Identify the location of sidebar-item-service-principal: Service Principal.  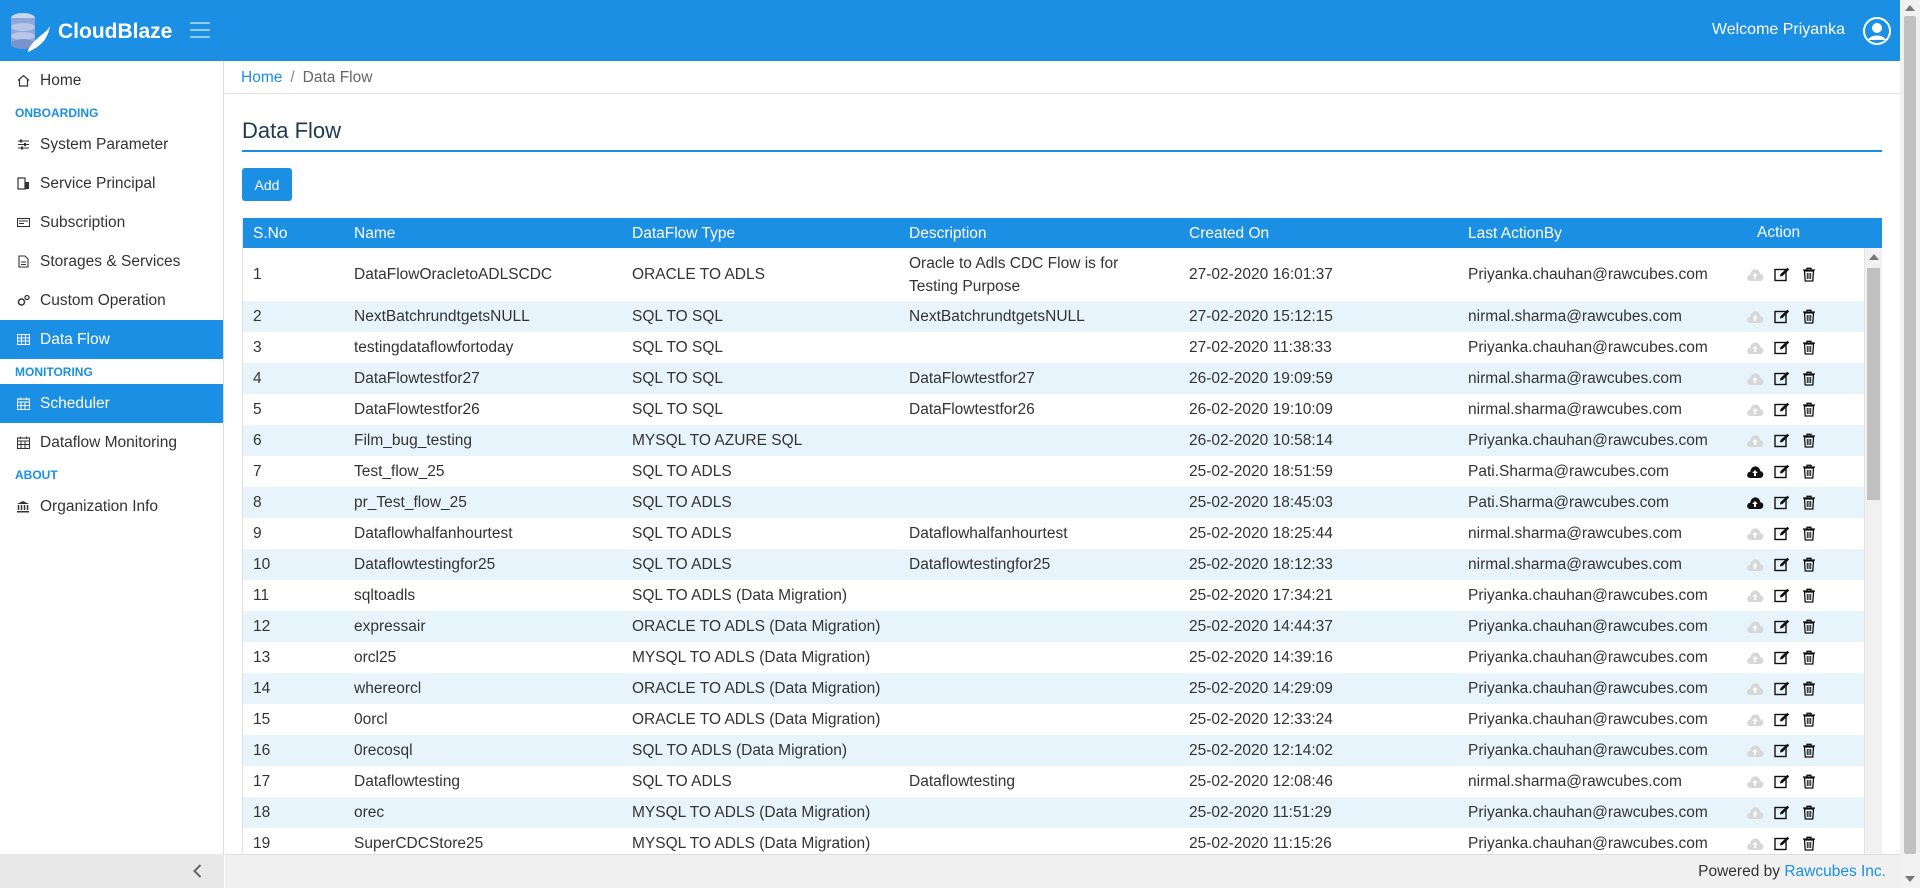
(111, 183).